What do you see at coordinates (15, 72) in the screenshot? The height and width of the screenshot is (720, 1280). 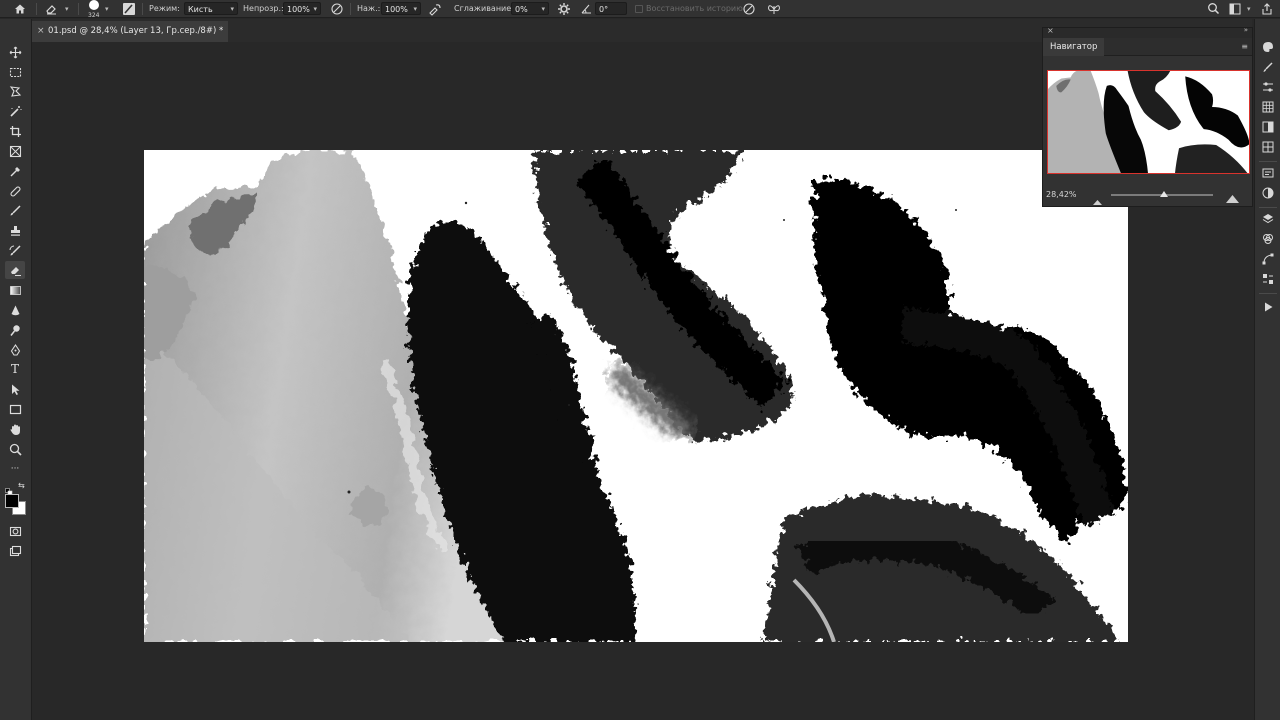 I see `marquee-tool-icon` at bounding box center [15, 72].